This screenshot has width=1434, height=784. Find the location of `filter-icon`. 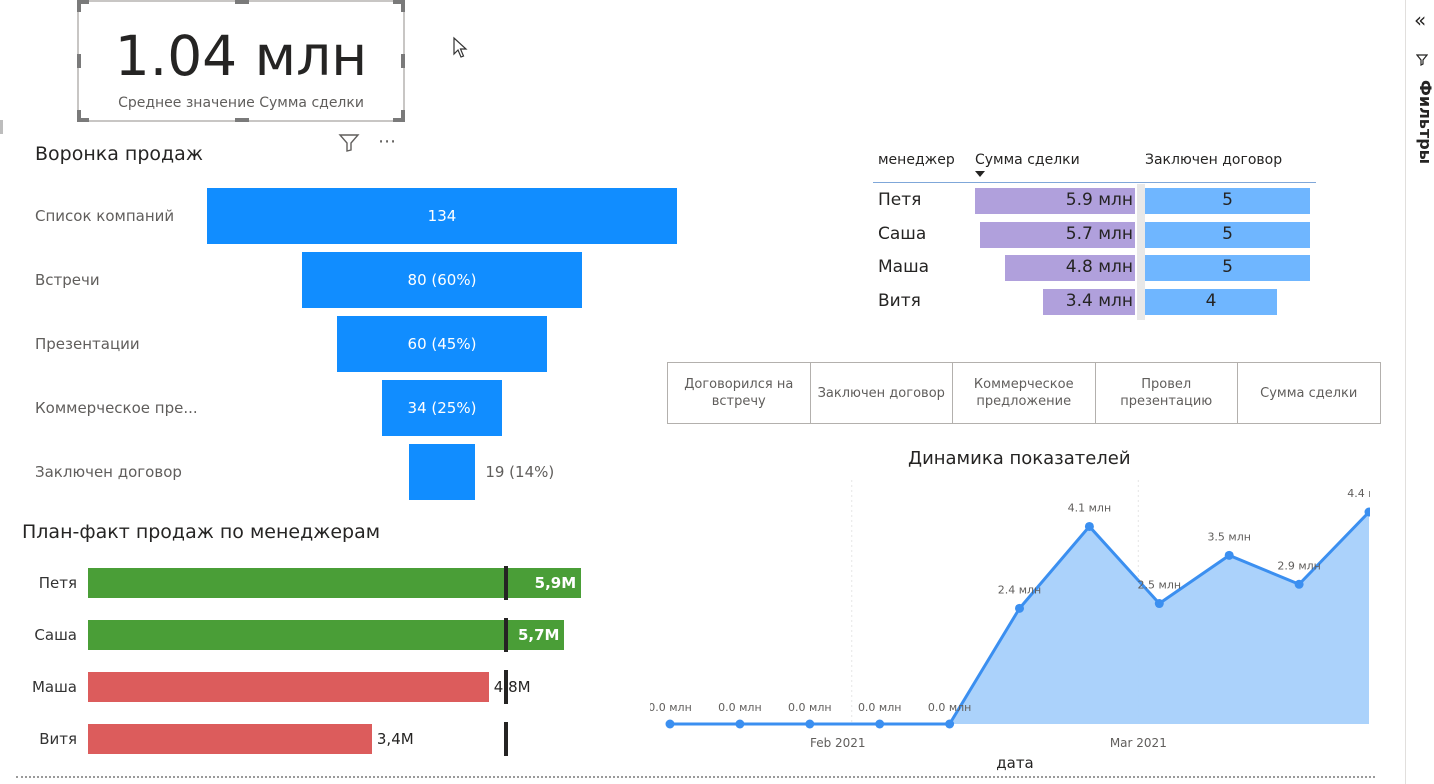

filter-icon is located at coordinates (349, 143).